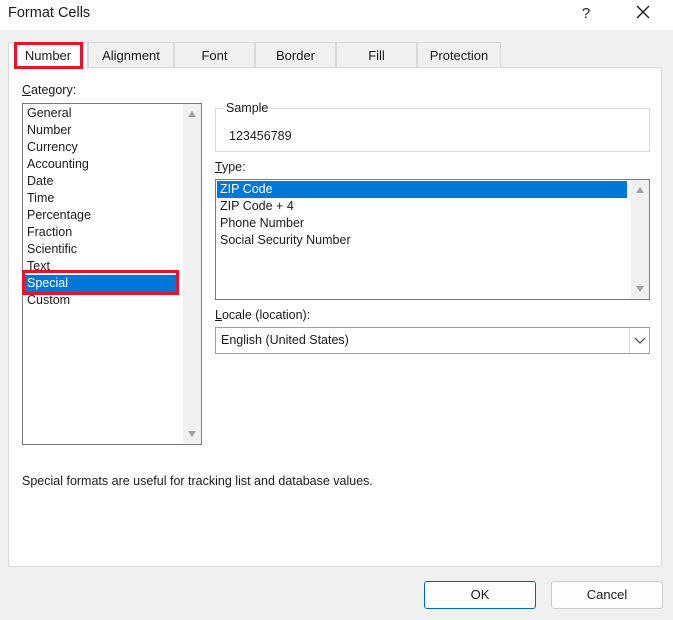 The height and width of the screenshot is (620, 673). What do you see at coordinates (247, 108) in the screenshot?
I see `sample-label: Sample` at bounding box center [247, 108].